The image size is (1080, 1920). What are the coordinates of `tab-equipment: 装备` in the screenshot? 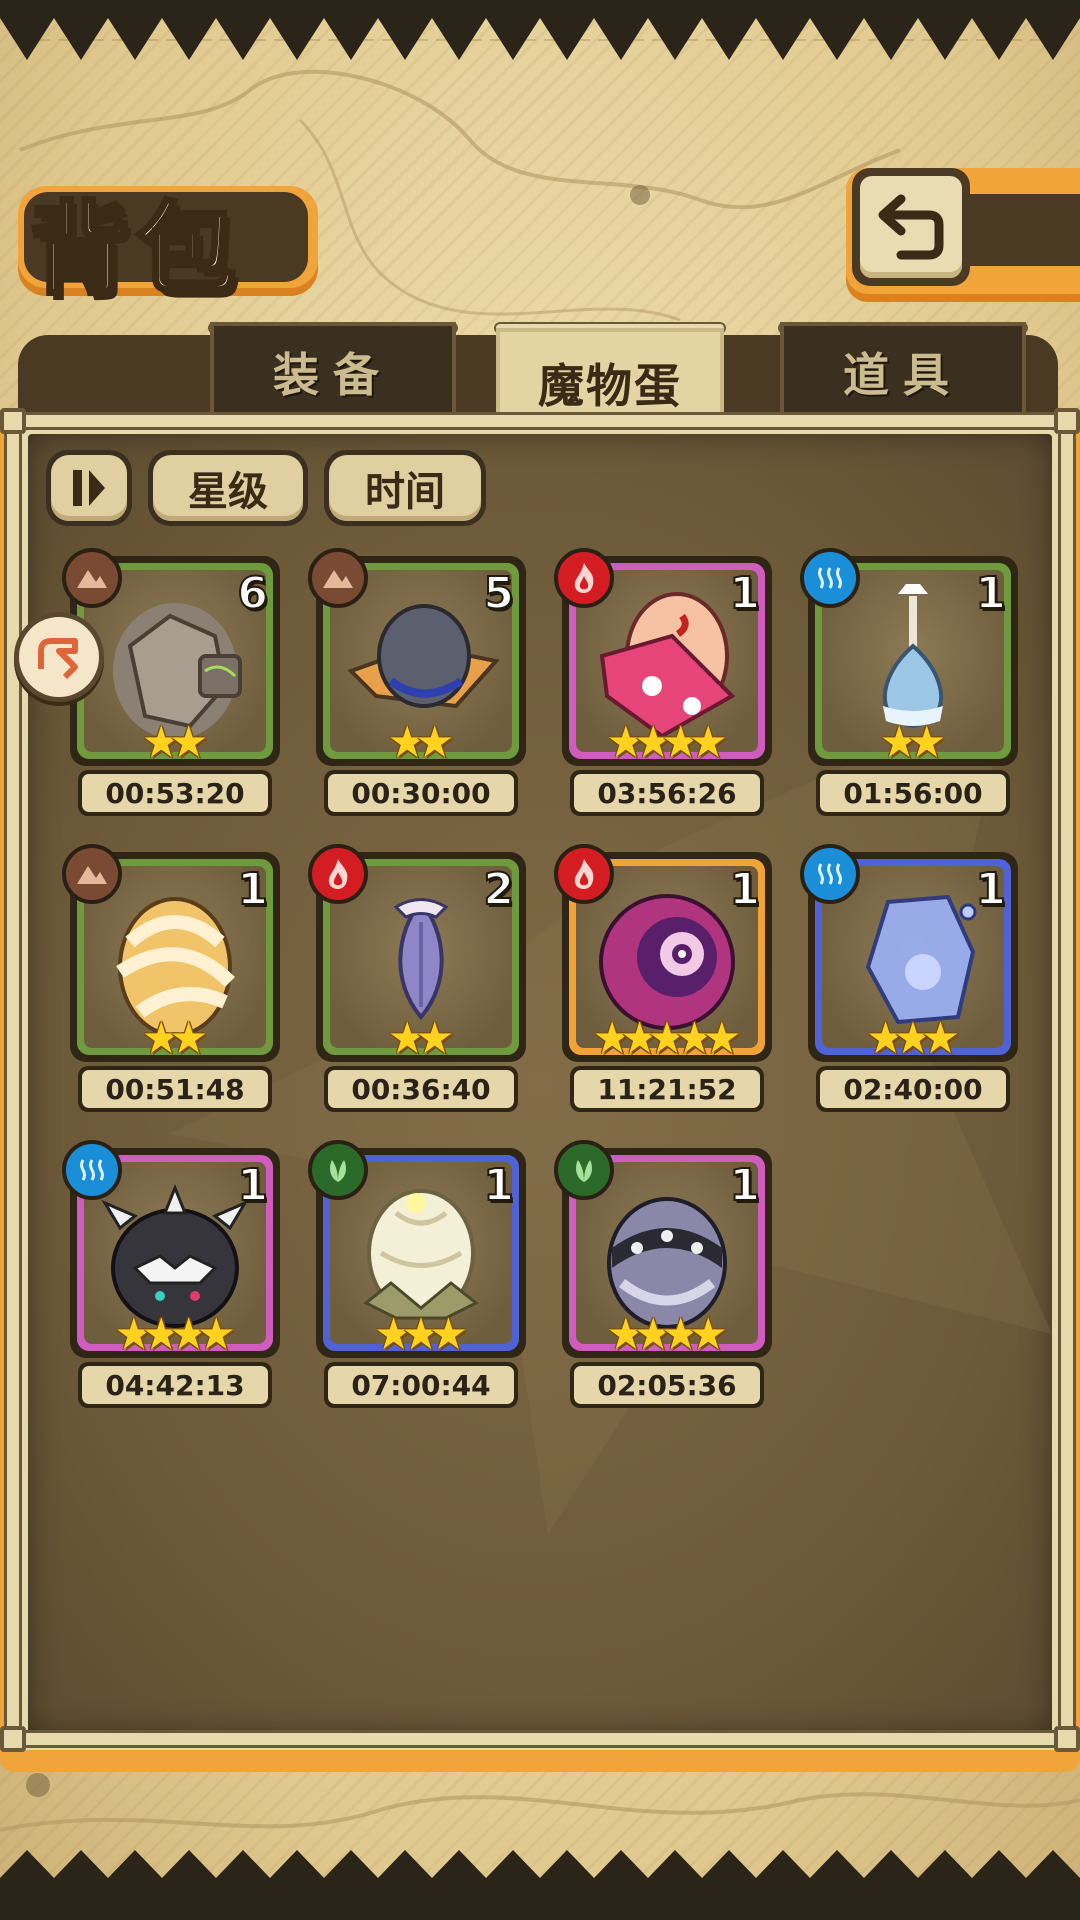 It's located at (333, 372).